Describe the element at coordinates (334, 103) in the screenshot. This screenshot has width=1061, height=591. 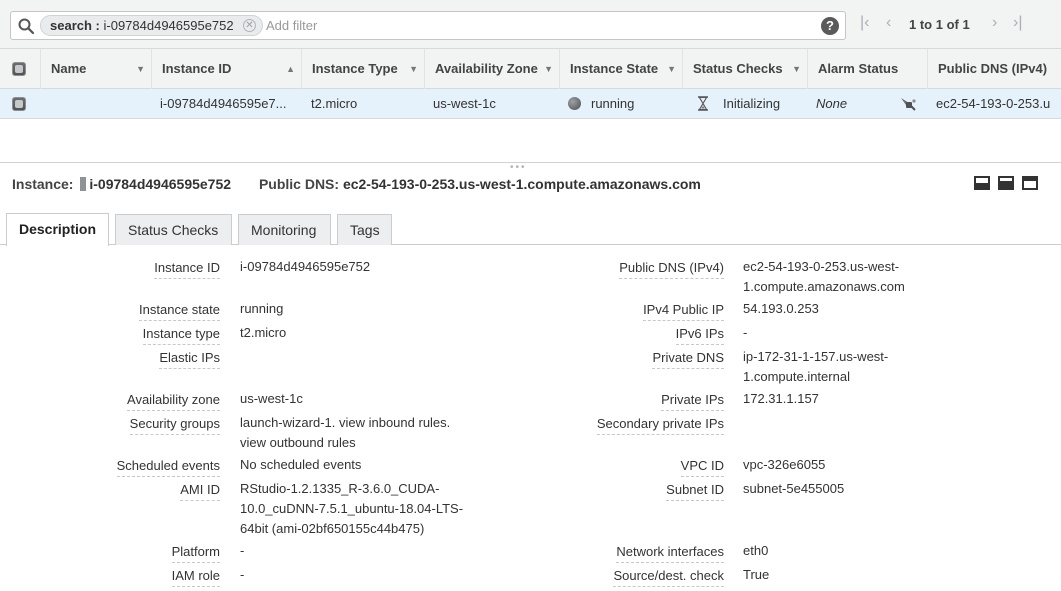
I see `cell-instance-type: t2.micro` at that location.